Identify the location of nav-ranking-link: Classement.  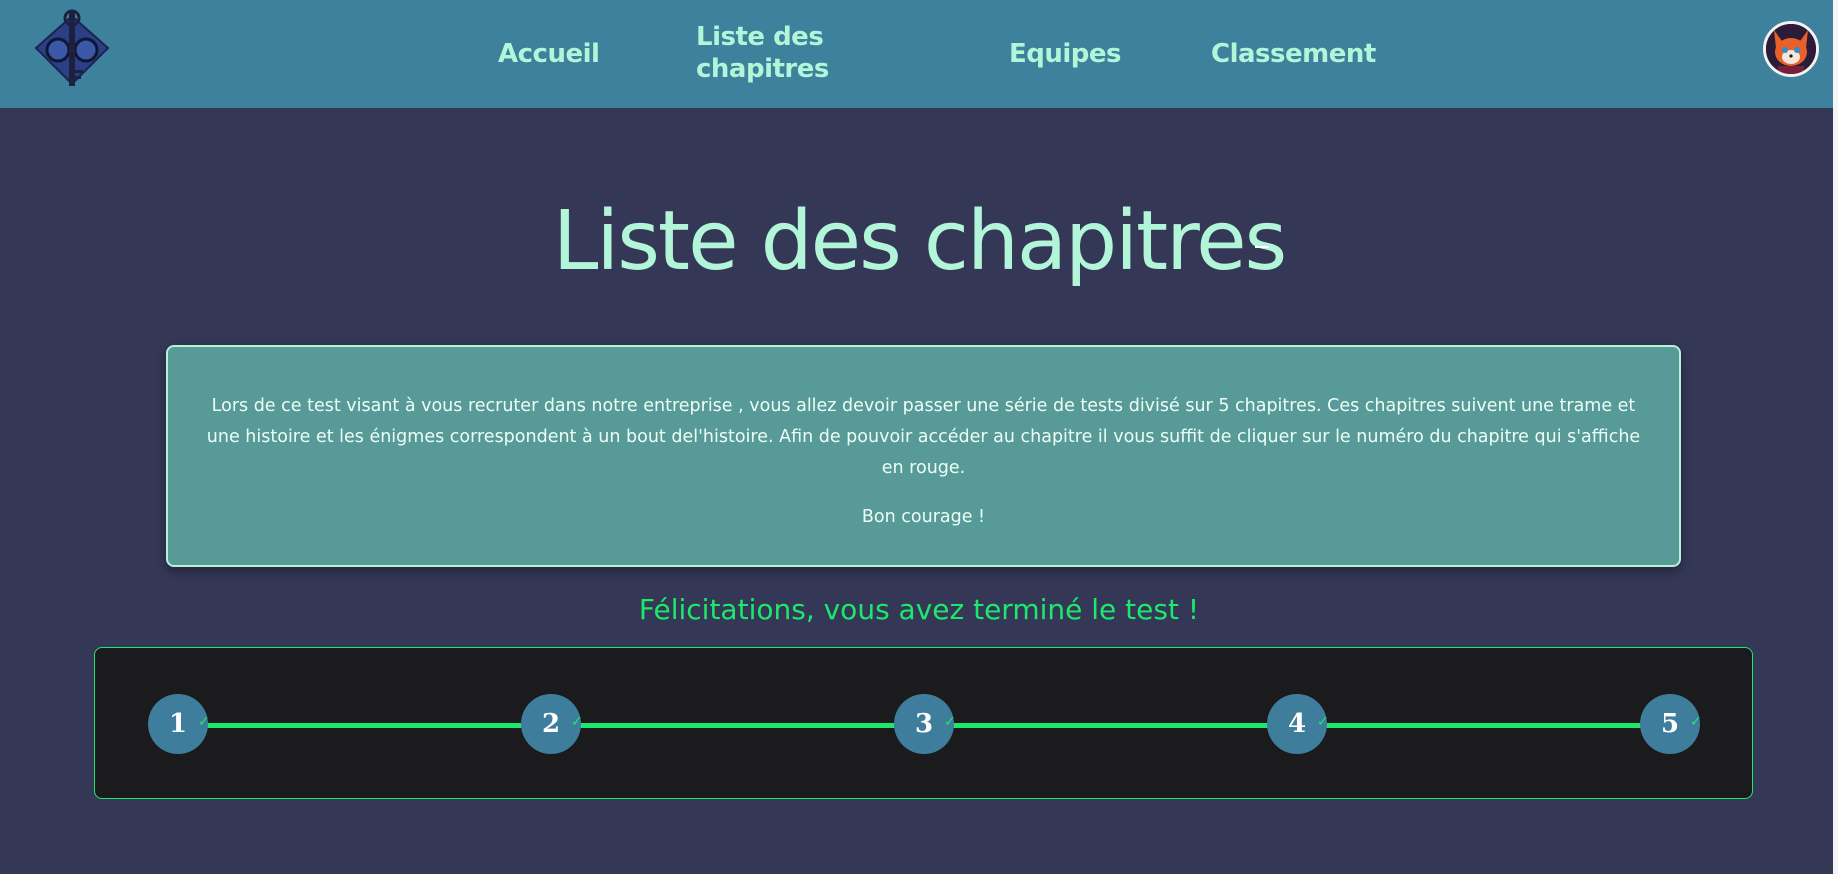
(1293, 54).